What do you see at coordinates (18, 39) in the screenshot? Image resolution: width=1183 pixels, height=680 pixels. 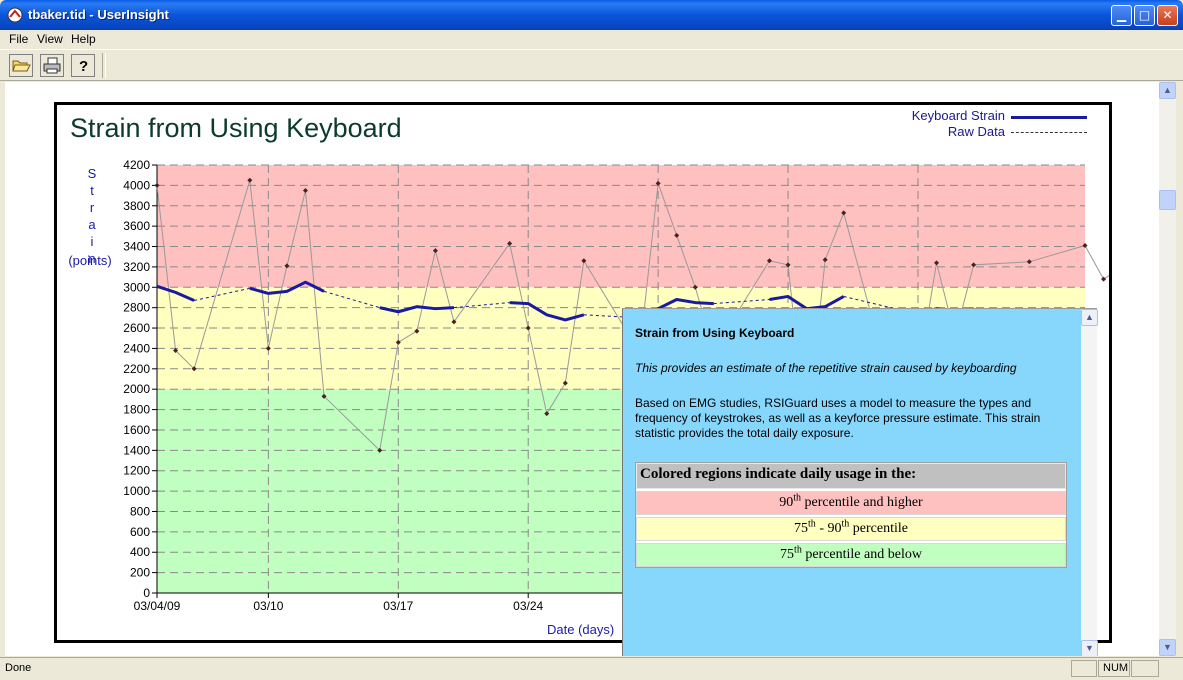 I see `menu-file: File` at bounding box center [18, 39].